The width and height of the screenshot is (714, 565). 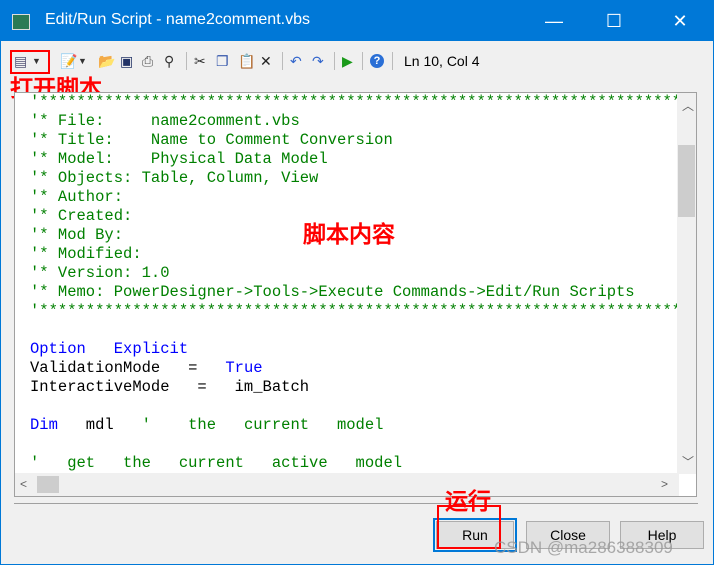 I want to click on delete-icon: ✕, so click(x=266, y=61).